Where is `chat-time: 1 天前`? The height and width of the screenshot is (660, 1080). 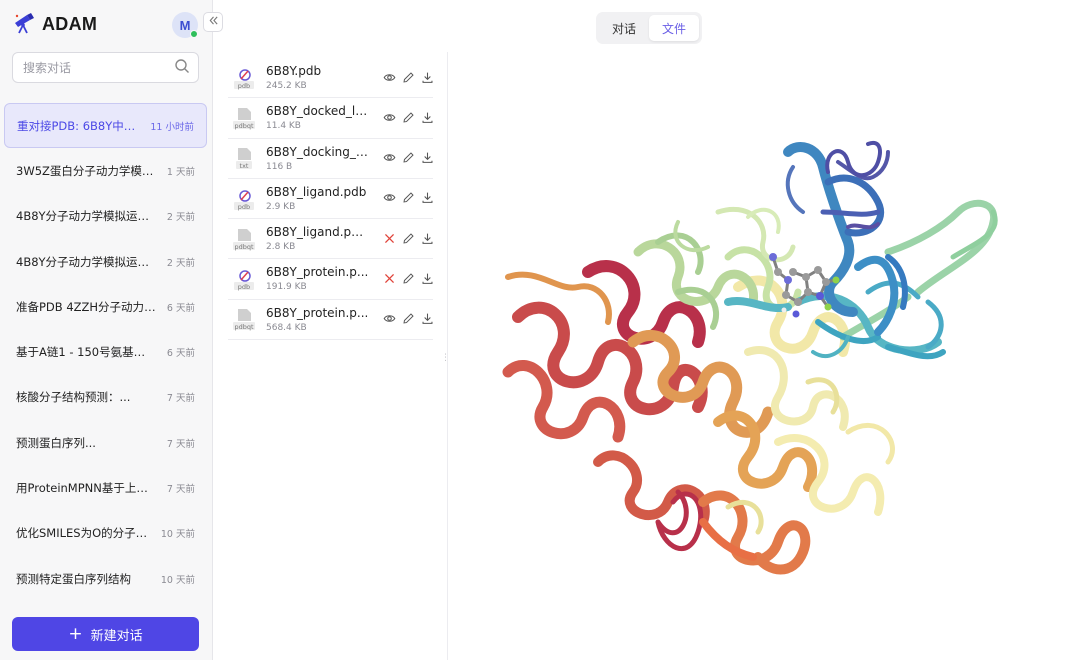
chat-time: 1 天前 is located at coordinates (180, 172).